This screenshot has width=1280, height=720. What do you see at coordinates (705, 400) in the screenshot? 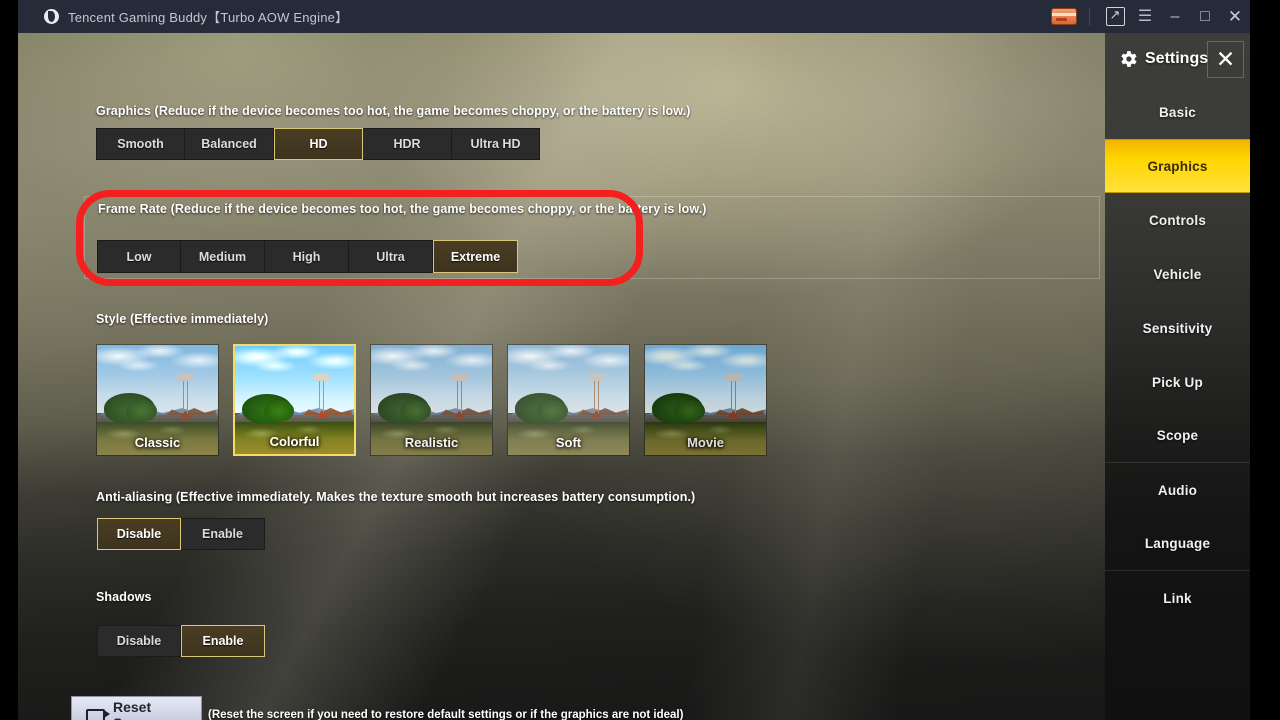
I see `style-option-movie: Movie` at bounding box center [705, 400].